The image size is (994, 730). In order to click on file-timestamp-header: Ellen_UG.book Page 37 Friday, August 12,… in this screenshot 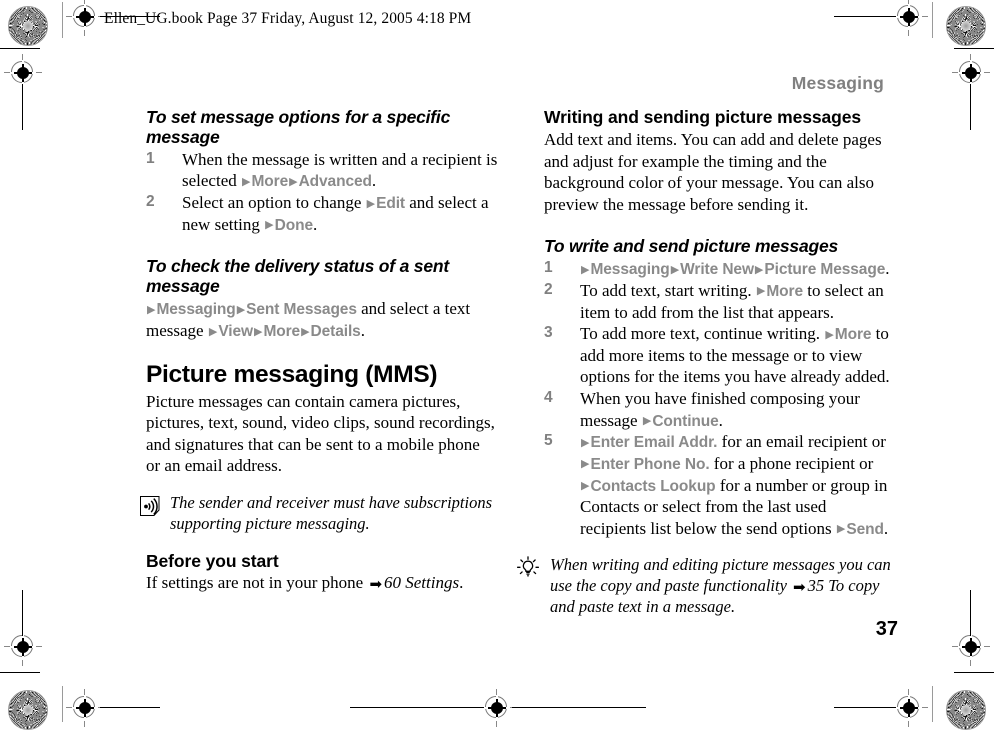, I will do `click(288, 18)`.